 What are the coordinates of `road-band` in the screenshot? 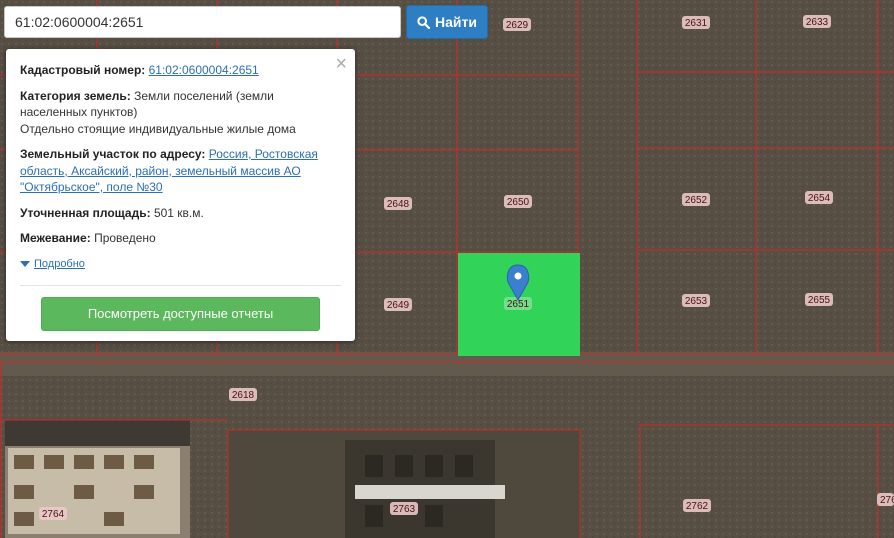 It's located at (447, 364).